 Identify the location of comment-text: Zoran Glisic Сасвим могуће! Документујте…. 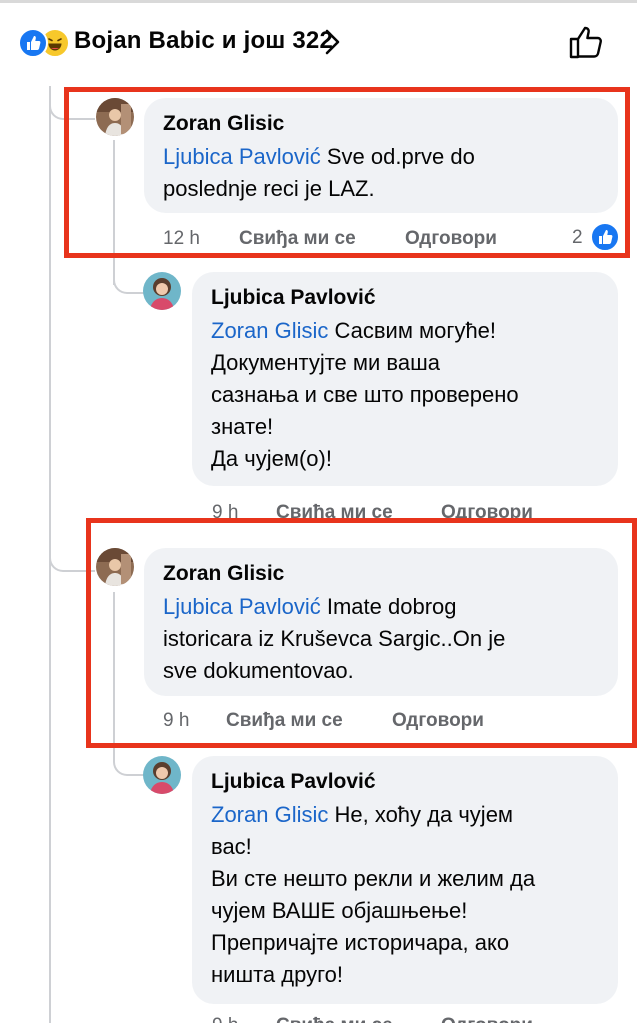
(365, 394).